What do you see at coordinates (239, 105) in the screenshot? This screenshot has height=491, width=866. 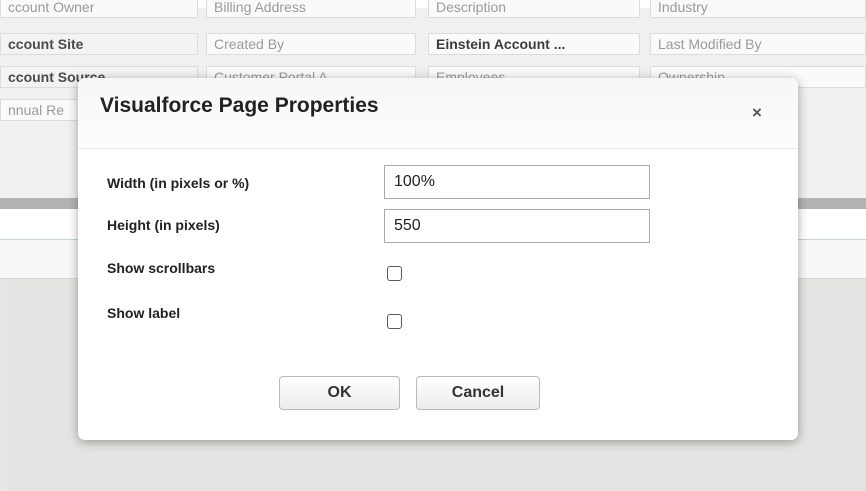 I see `dialog-title: Visualforce Page Properties` at bounding box center [239, 105].